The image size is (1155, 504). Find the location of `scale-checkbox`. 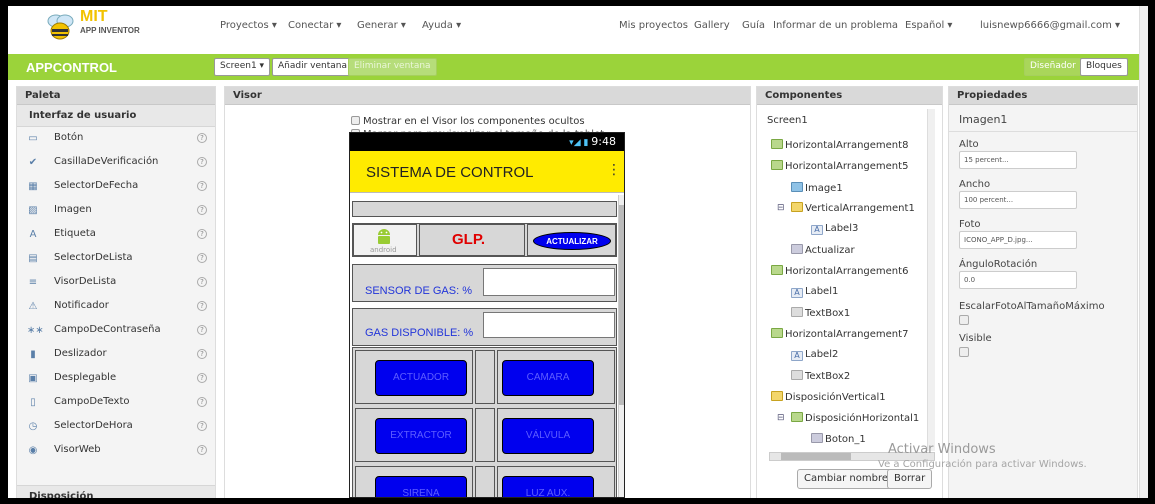

scale-checkbox is located at coordinates (964, 320).